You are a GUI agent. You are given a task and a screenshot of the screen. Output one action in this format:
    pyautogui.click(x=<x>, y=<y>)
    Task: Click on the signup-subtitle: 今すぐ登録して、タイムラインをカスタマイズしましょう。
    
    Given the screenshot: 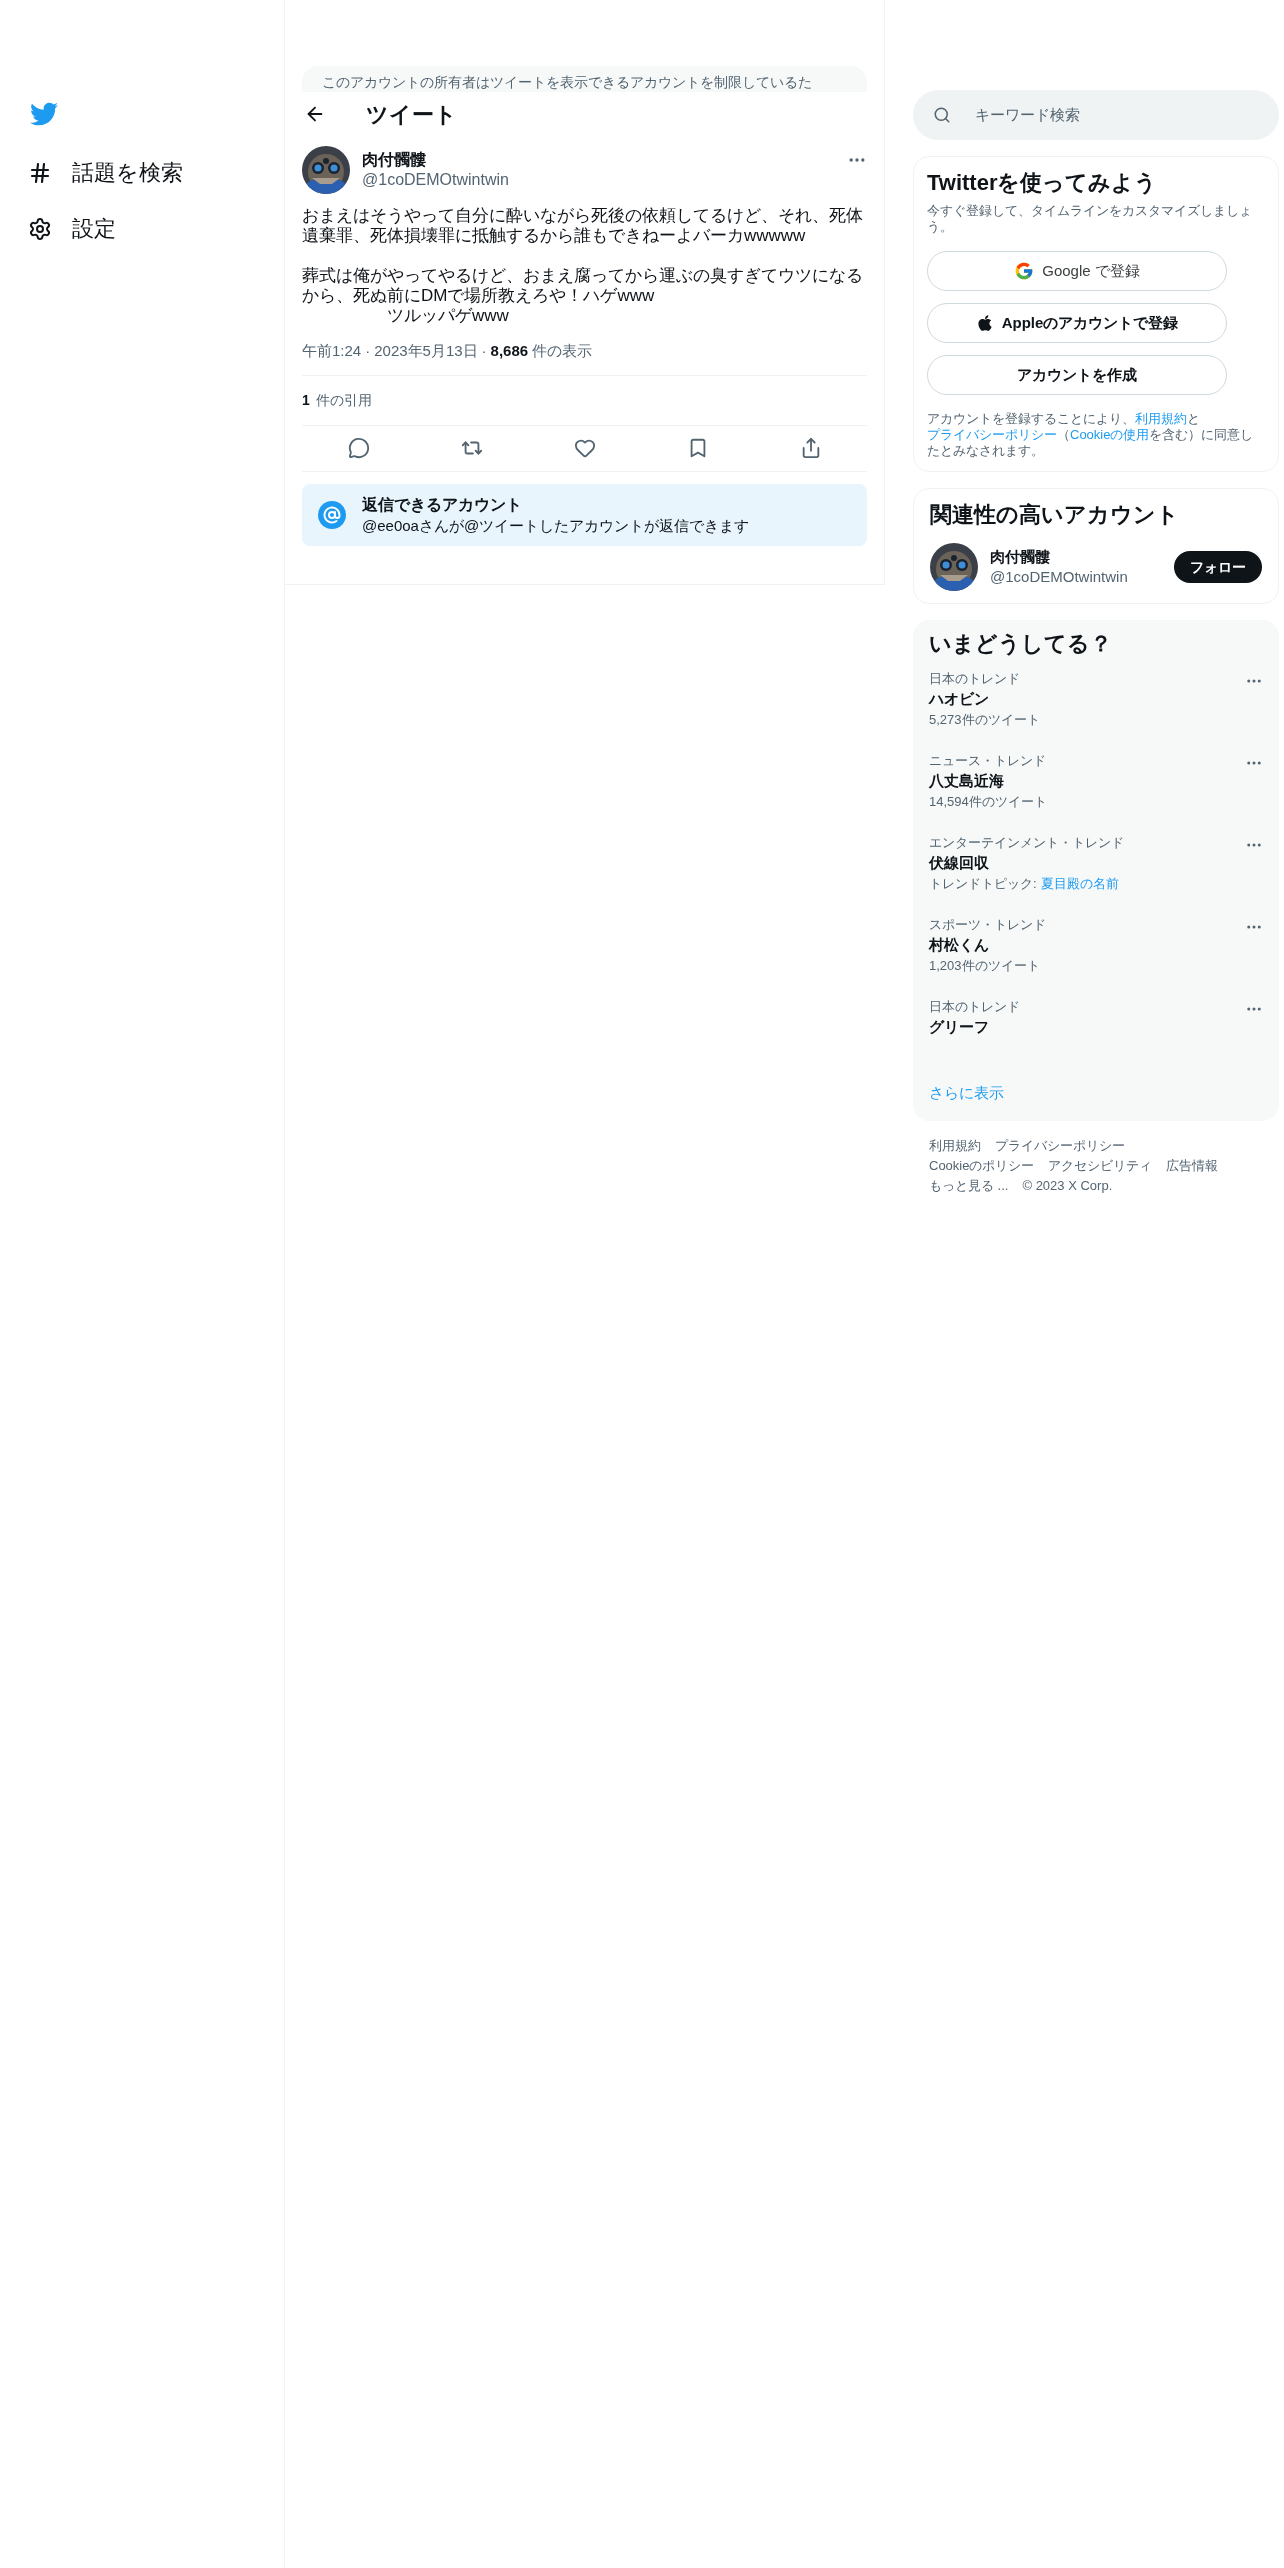 What is the action you would take?
    pyautogui.click(x=1090, y=219)
    